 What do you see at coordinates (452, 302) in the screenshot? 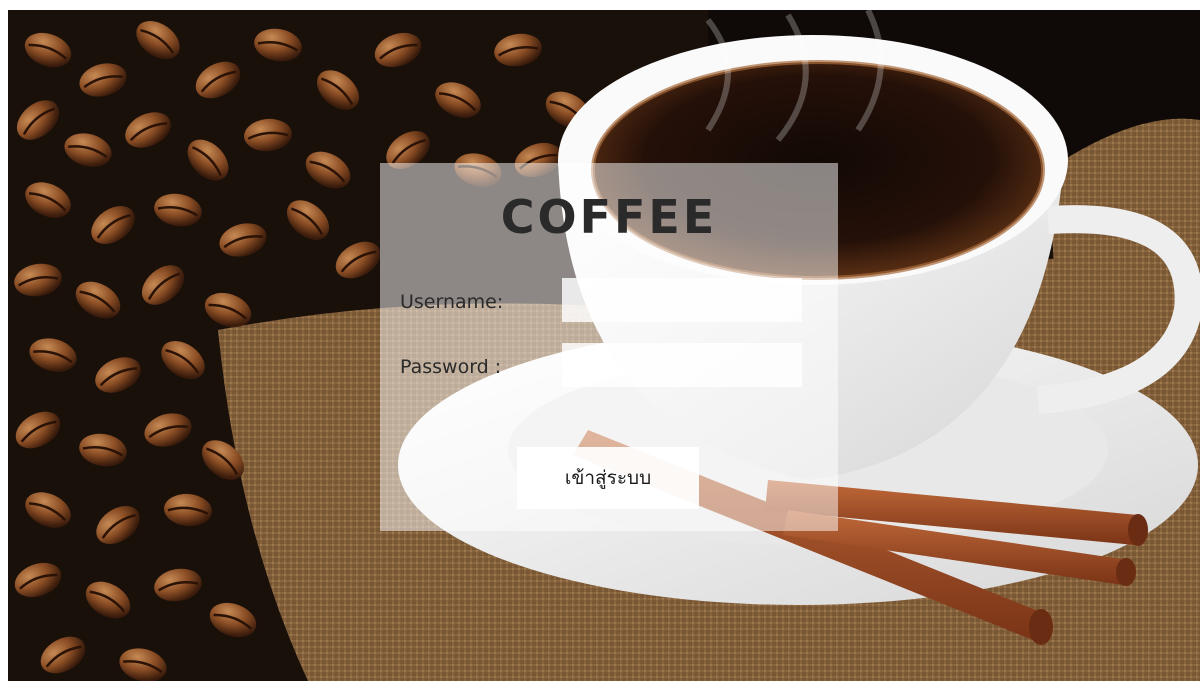
I see `username-label: Username:` at bounding box center [452, 302].